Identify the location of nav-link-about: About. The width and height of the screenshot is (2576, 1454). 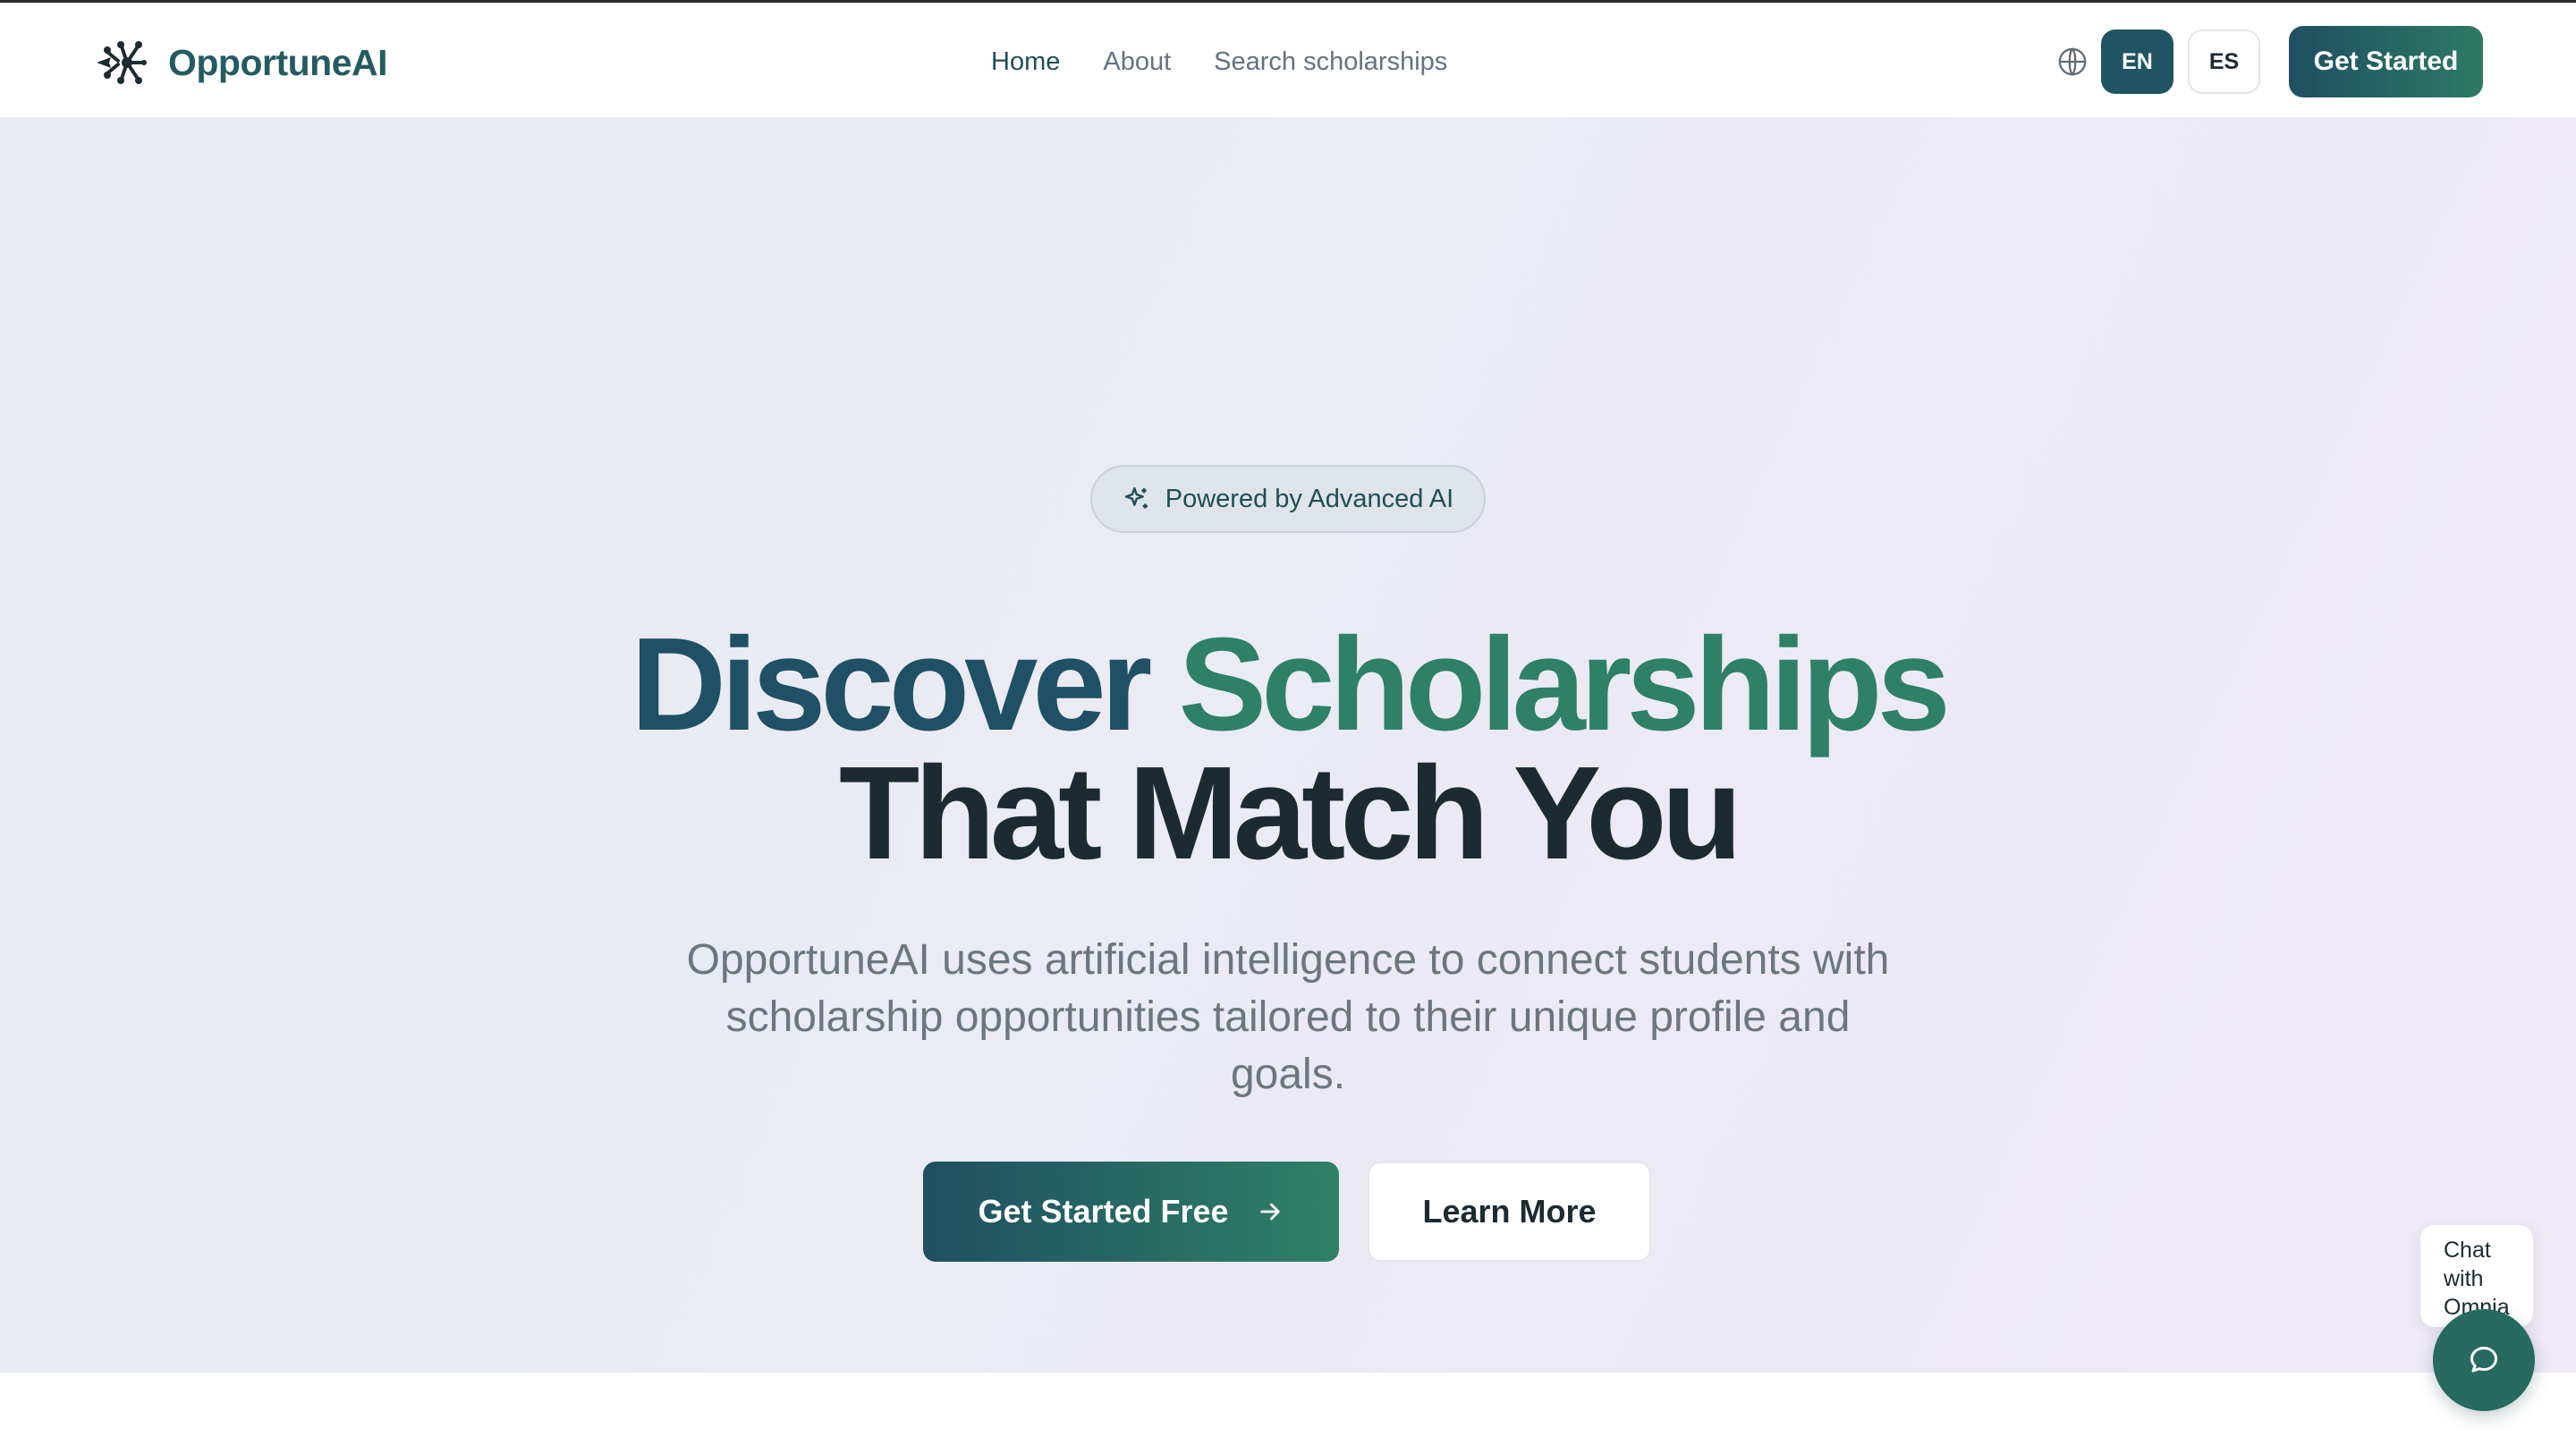
(1137, 62).